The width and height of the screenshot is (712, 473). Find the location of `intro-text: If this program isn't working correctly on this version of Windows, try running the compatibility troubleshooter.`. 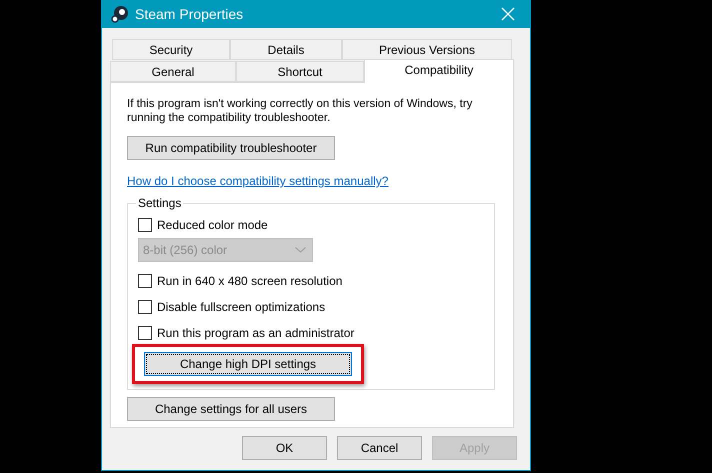

intro-text: If this program isn't working correctly on this version of Windows, try running the compatibility troubleshooter. is located at coordinates (300, 111).